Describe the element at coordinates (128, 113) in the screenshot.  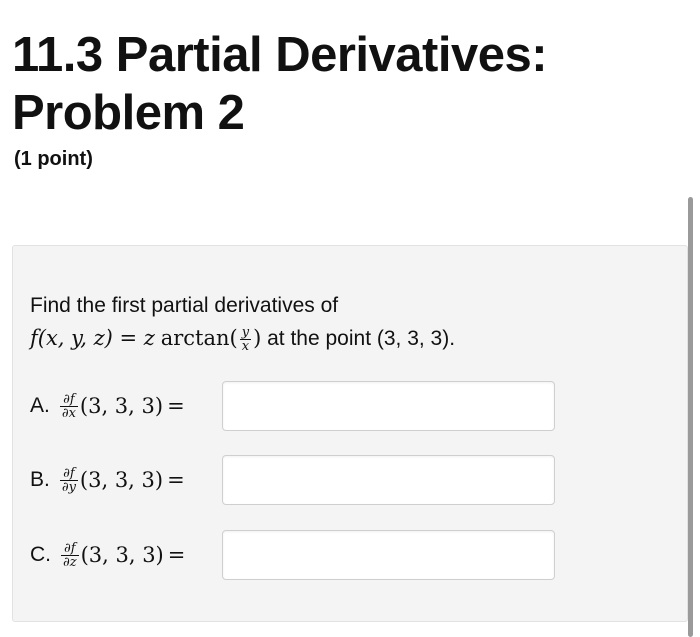
I see `title-line-2: Problem 2` at that location.